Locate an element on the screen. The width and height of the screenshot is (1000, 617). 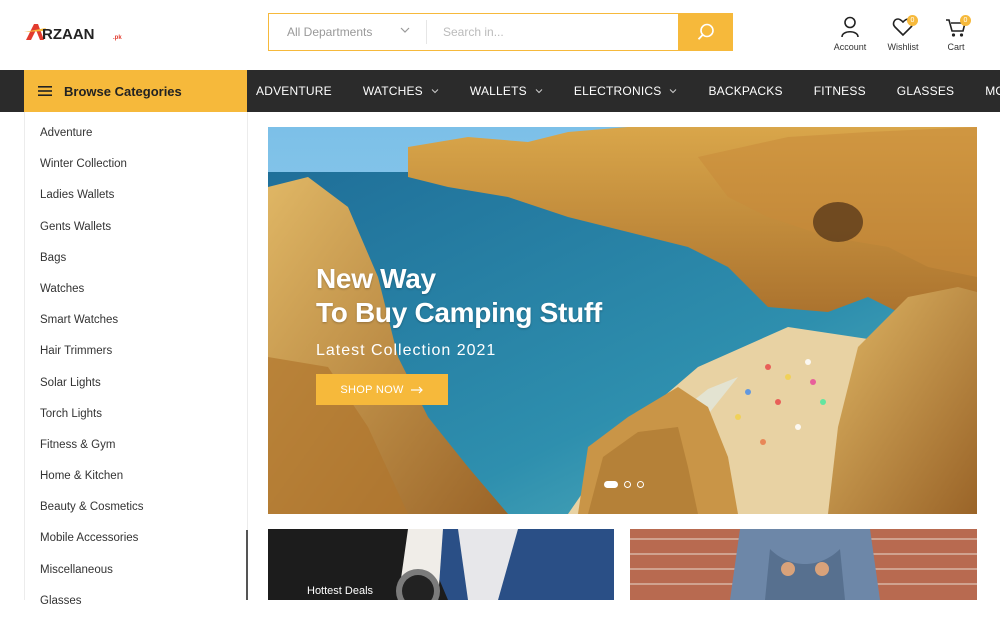
hottest-deals-banner: Hottest Deals is located at coordinates (441, 564).